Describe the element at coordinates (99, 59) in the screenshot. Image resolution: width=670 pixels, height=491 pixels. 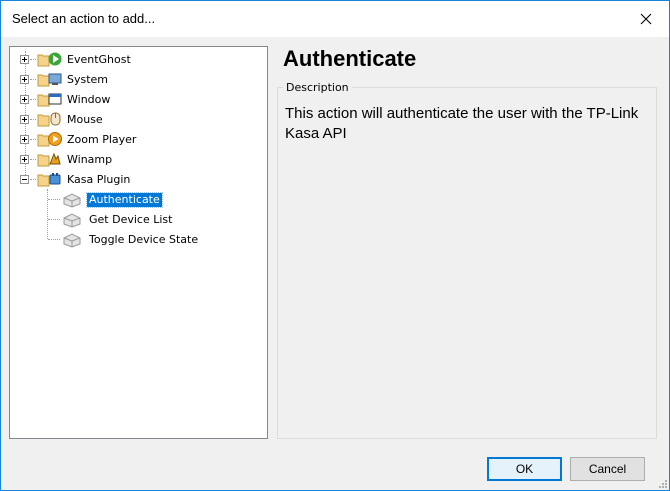
I see `tree-item-label: EventGhost` at that location.